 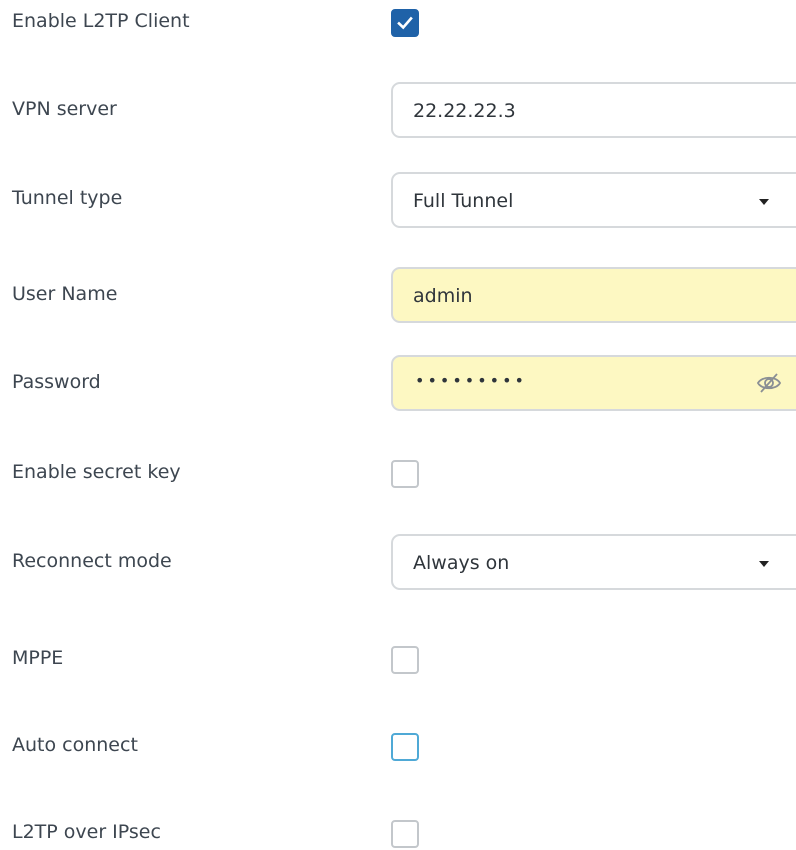 I want to click on tunnel-type-select: Full Tunnel, so click(x=593, y=200).